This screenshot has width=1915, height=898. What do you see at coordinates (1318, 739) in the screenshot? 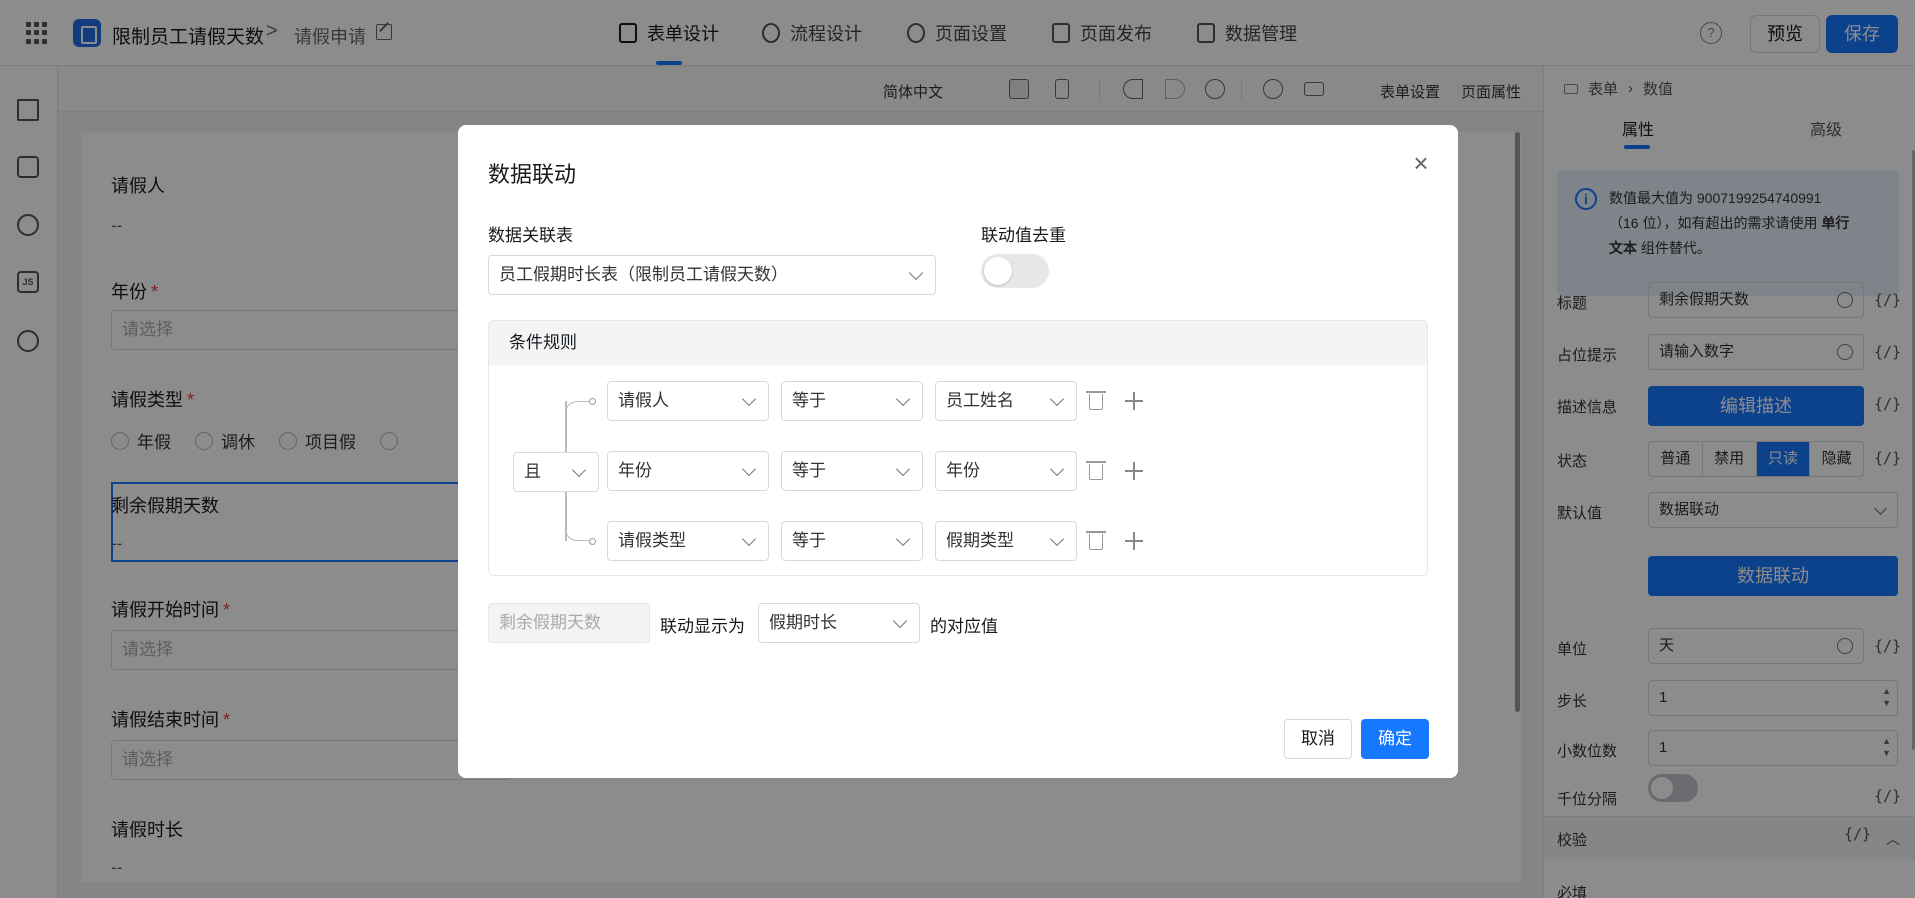
I see `cancel-button: 取消` at bounding box center [1318, 739].